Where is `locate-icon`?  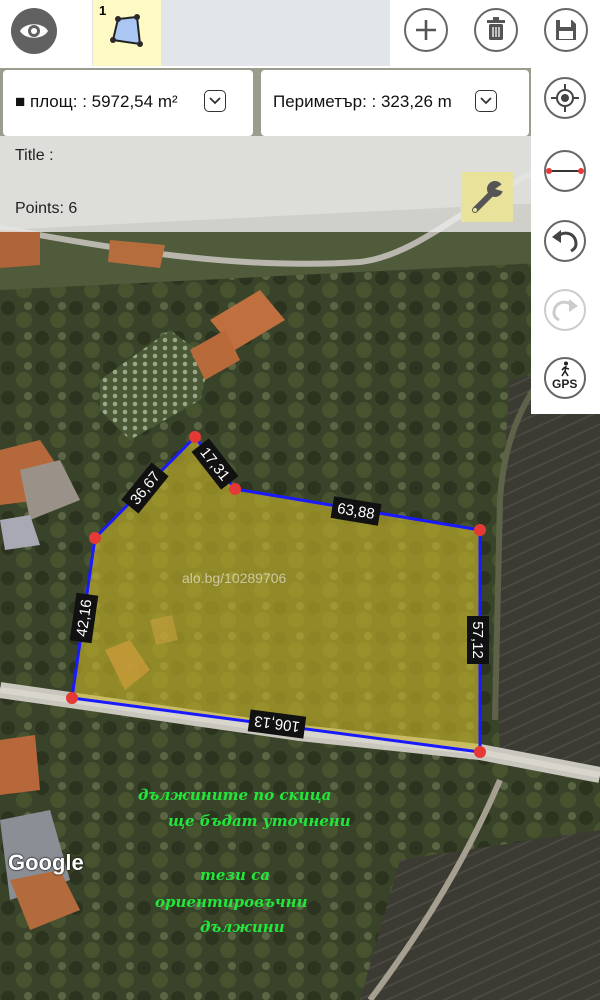 locate-icon is located at coordinates (565, 98).